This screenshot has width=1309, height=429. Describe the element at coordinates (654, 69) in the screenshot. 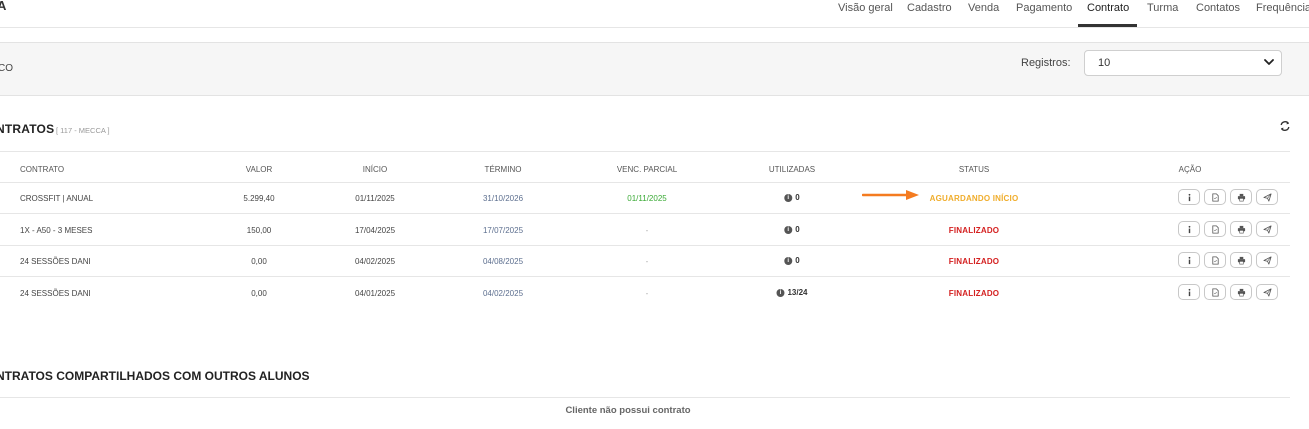

I see `filter-bar: CO Registros: 10` at that location.